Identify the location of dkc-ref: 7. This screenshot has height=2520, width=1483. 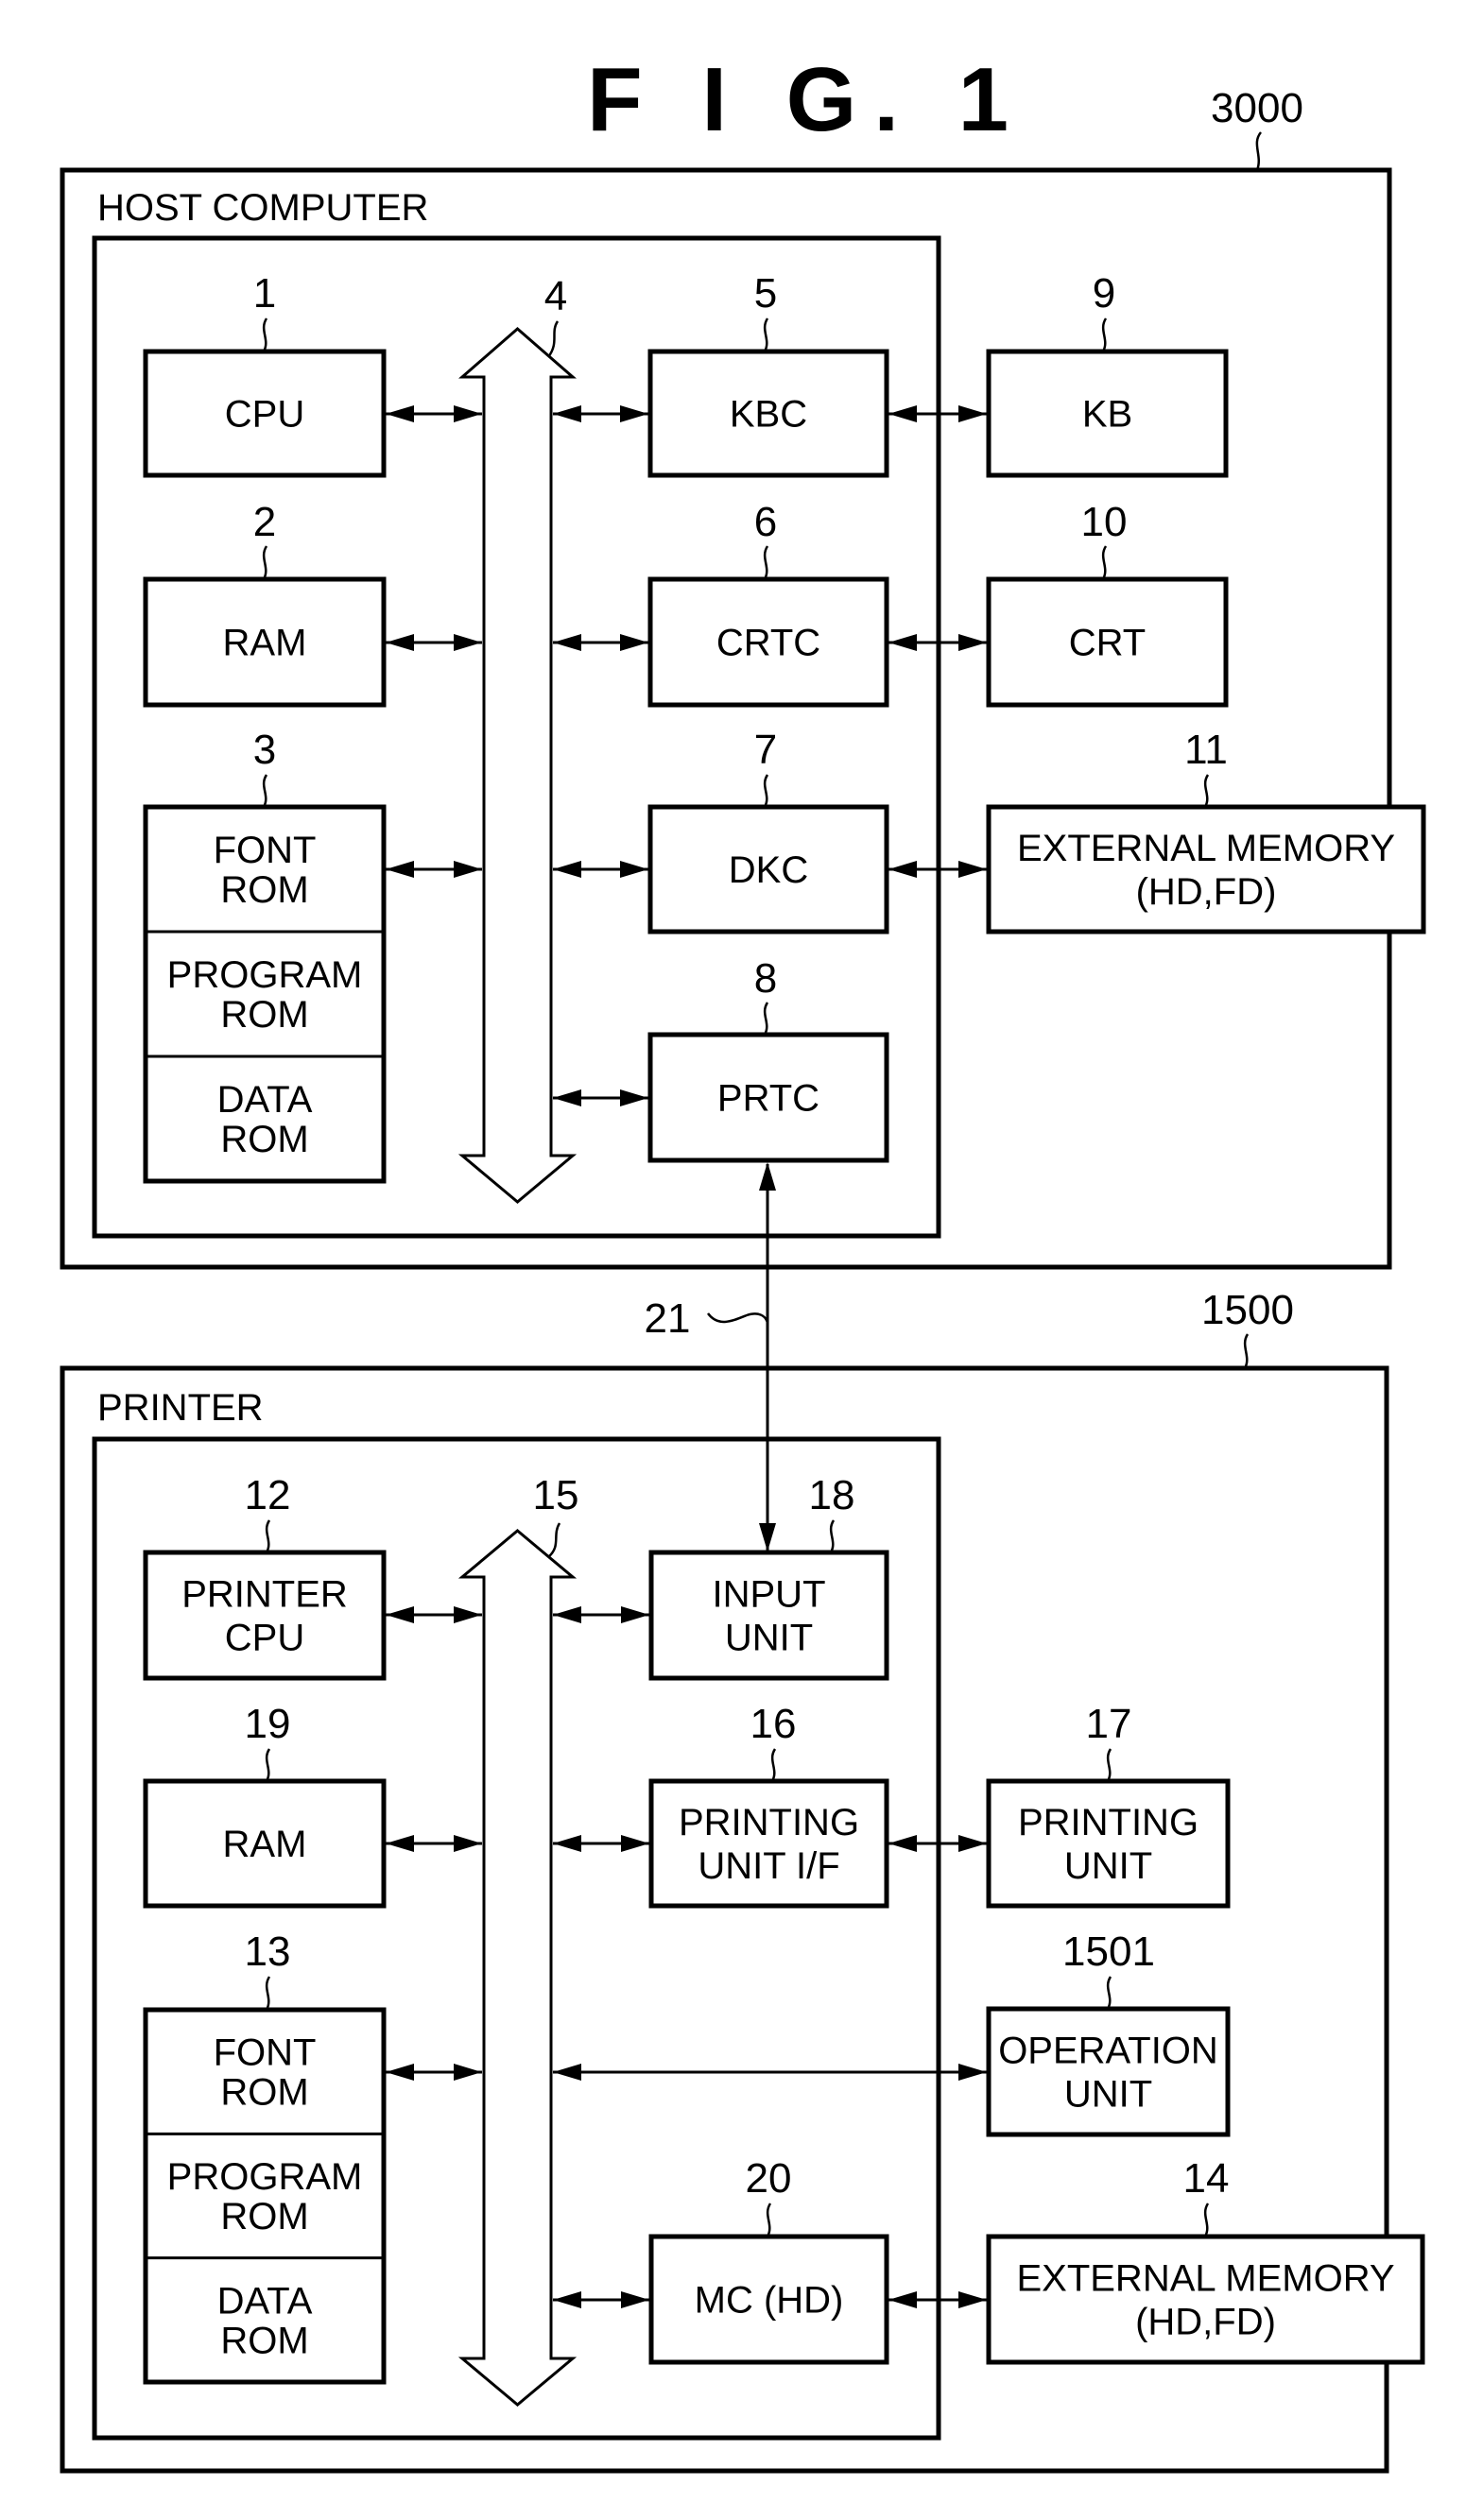
(765, 750).